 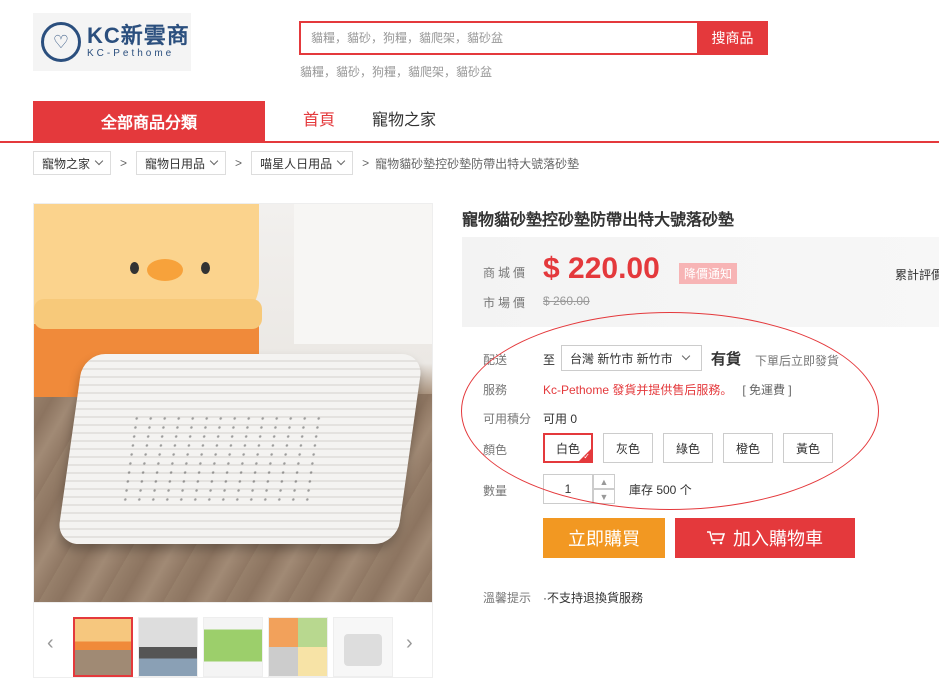 What do you see at coordinates (638, 390) in the screenshot?
I see `service-text: Kc-Pethome 發貨并提供售后服務。` at bounding box center [638, 390].